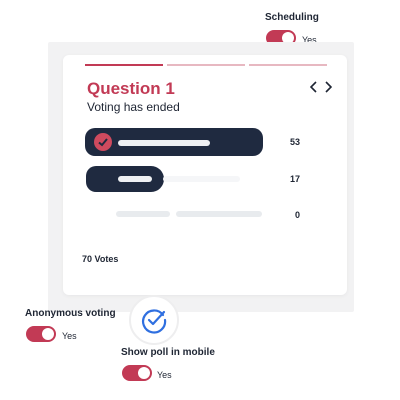 The image size is (400, 400). I want to click on show-poll-mobile-value: Yes, so click(164, 375).